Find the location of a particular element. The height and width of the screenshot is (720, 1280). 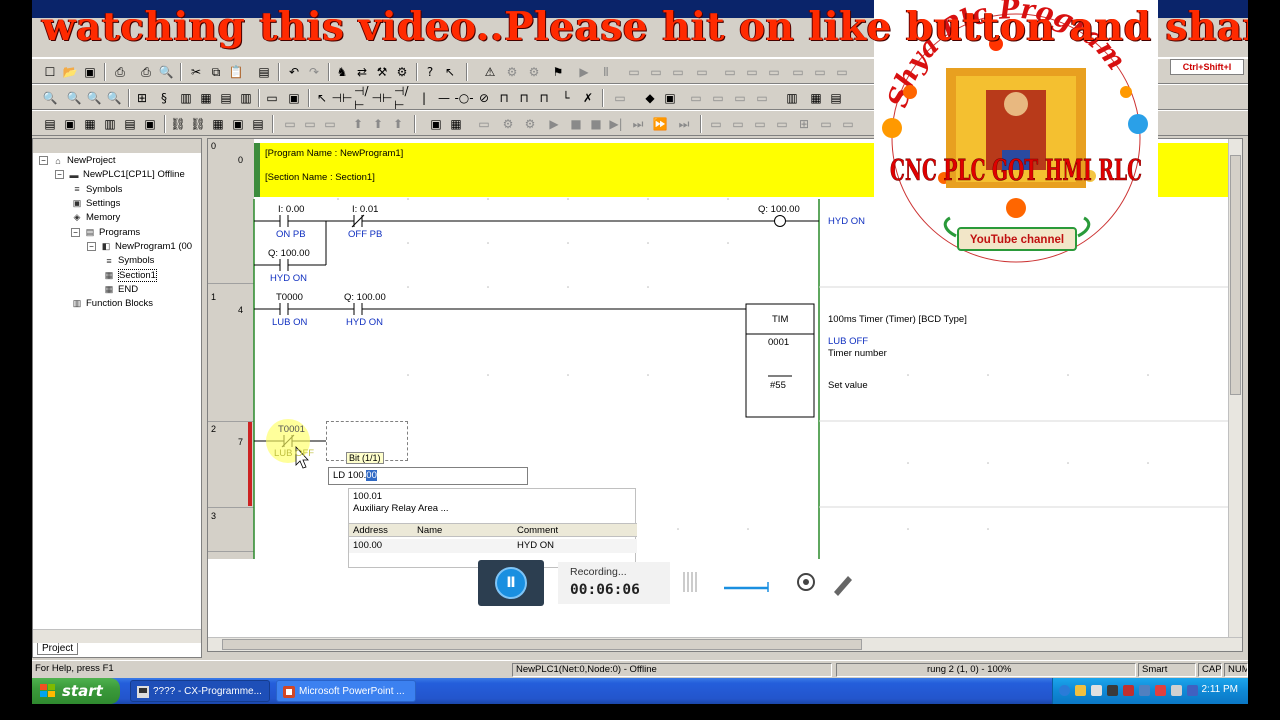

tree-item: ≡ Symbols is located at coordinates (96, 189).